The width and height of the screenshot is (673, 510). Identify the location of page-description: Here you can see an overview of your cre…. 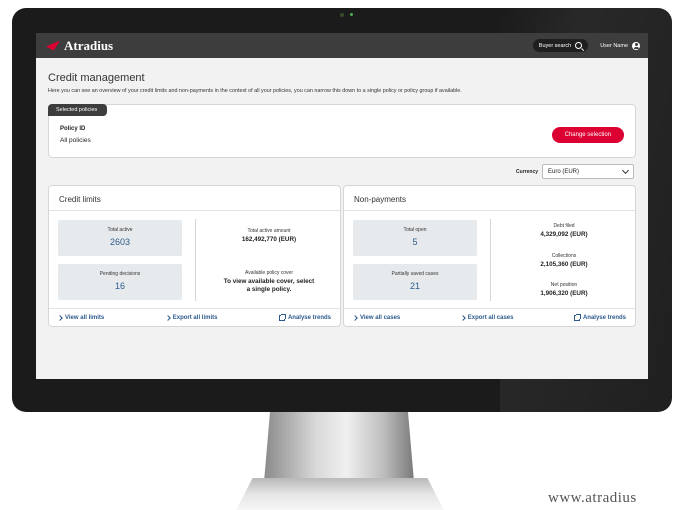
(255, 91).